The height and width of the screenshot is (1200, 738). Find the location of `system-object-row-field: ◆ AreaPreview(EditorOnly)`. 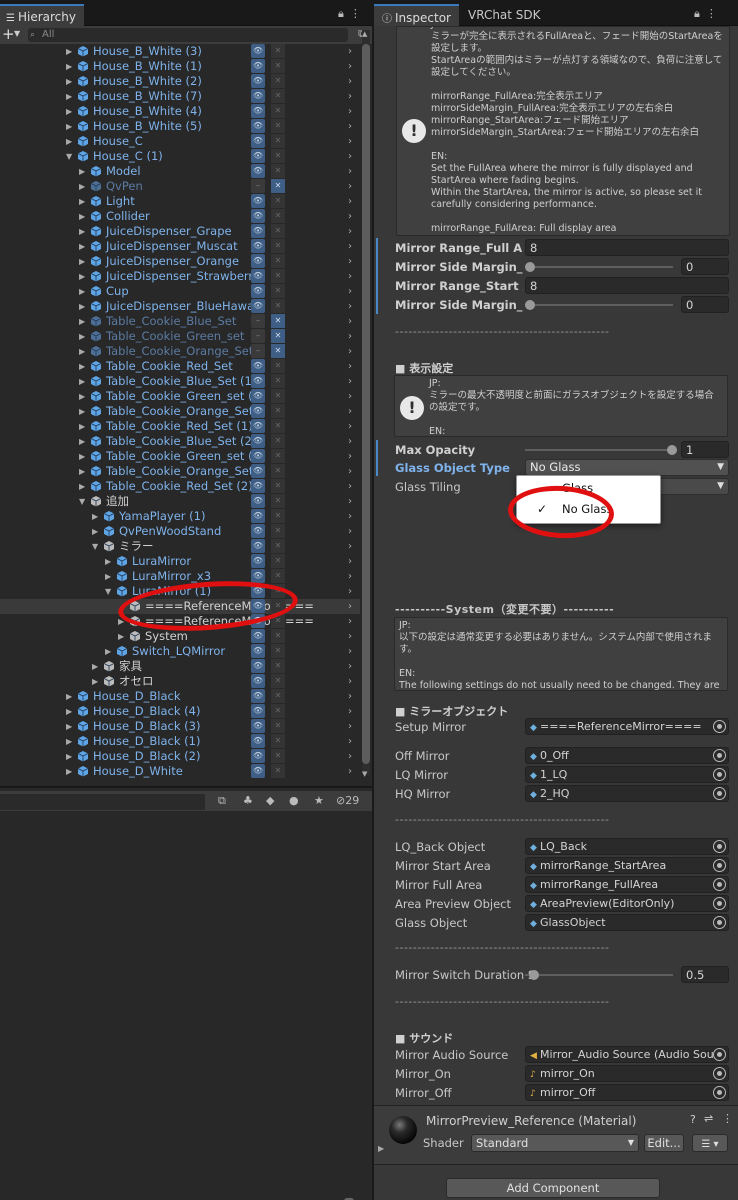

system-object-row-field: ◆ AreaPreview(EditorOnly) is located at coordinates (627, 903).